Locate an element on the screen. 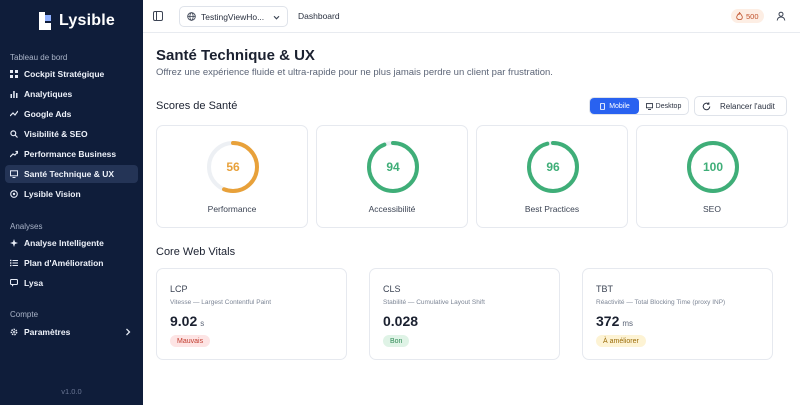 The height and width of the screenshot is (405, 800). status-badge: À améliorer is located at coordinates (621, 341).